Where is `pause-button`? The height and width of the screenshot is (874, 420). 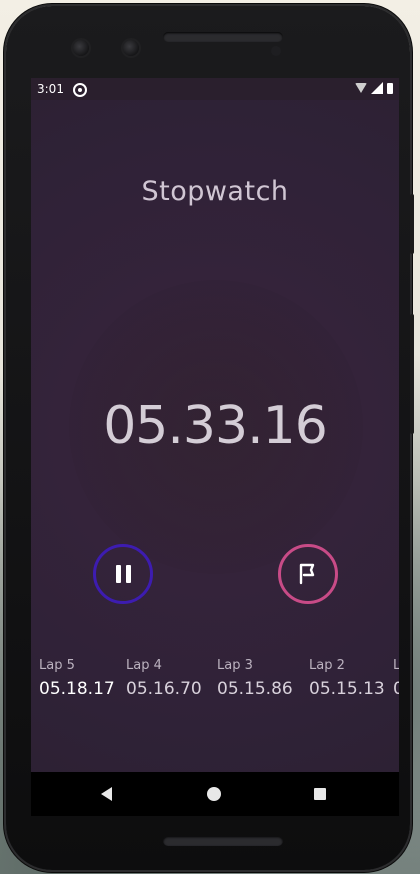
pause-button is located at coordinates (123, 574).